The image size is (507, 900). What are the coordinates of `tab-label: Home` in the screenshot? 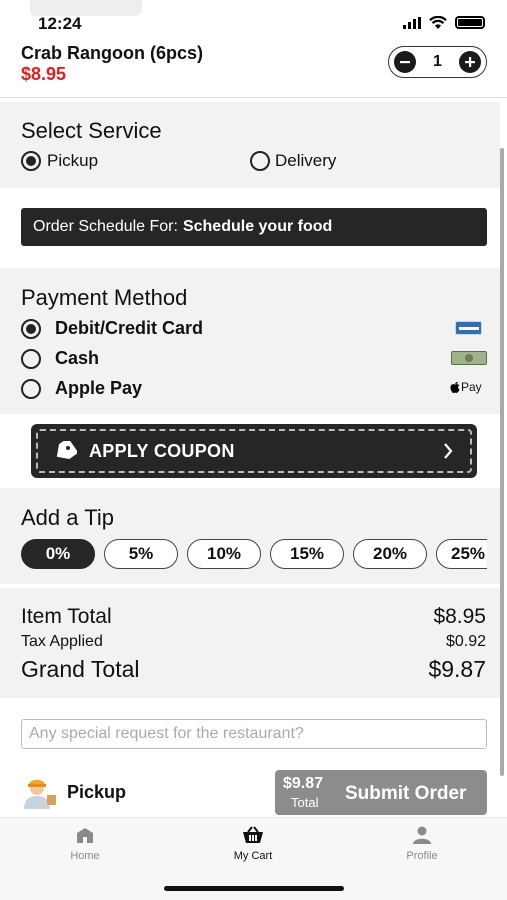 It's located at (85, 856).